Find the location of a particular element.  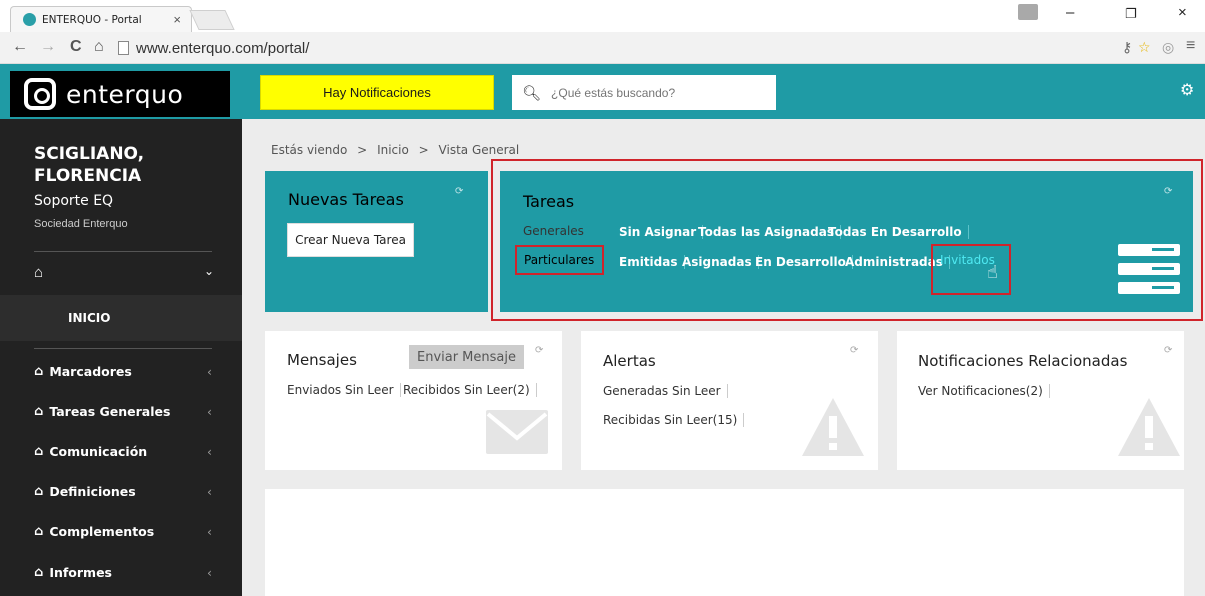

bookmark-star-icon: ☆ is located at coordinates (1144, 47).